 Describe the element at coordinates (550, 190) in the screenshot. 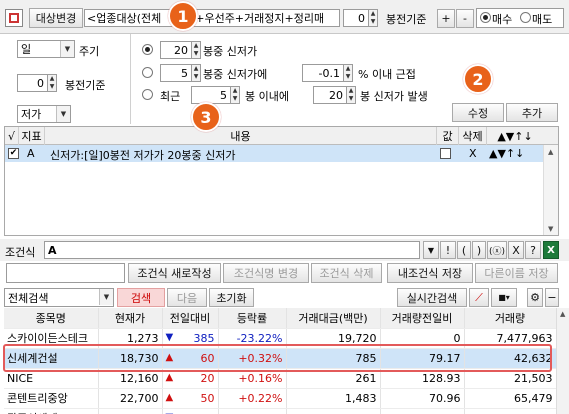

I see `condition-table-scrollbar: ▲ ▼` at that location.